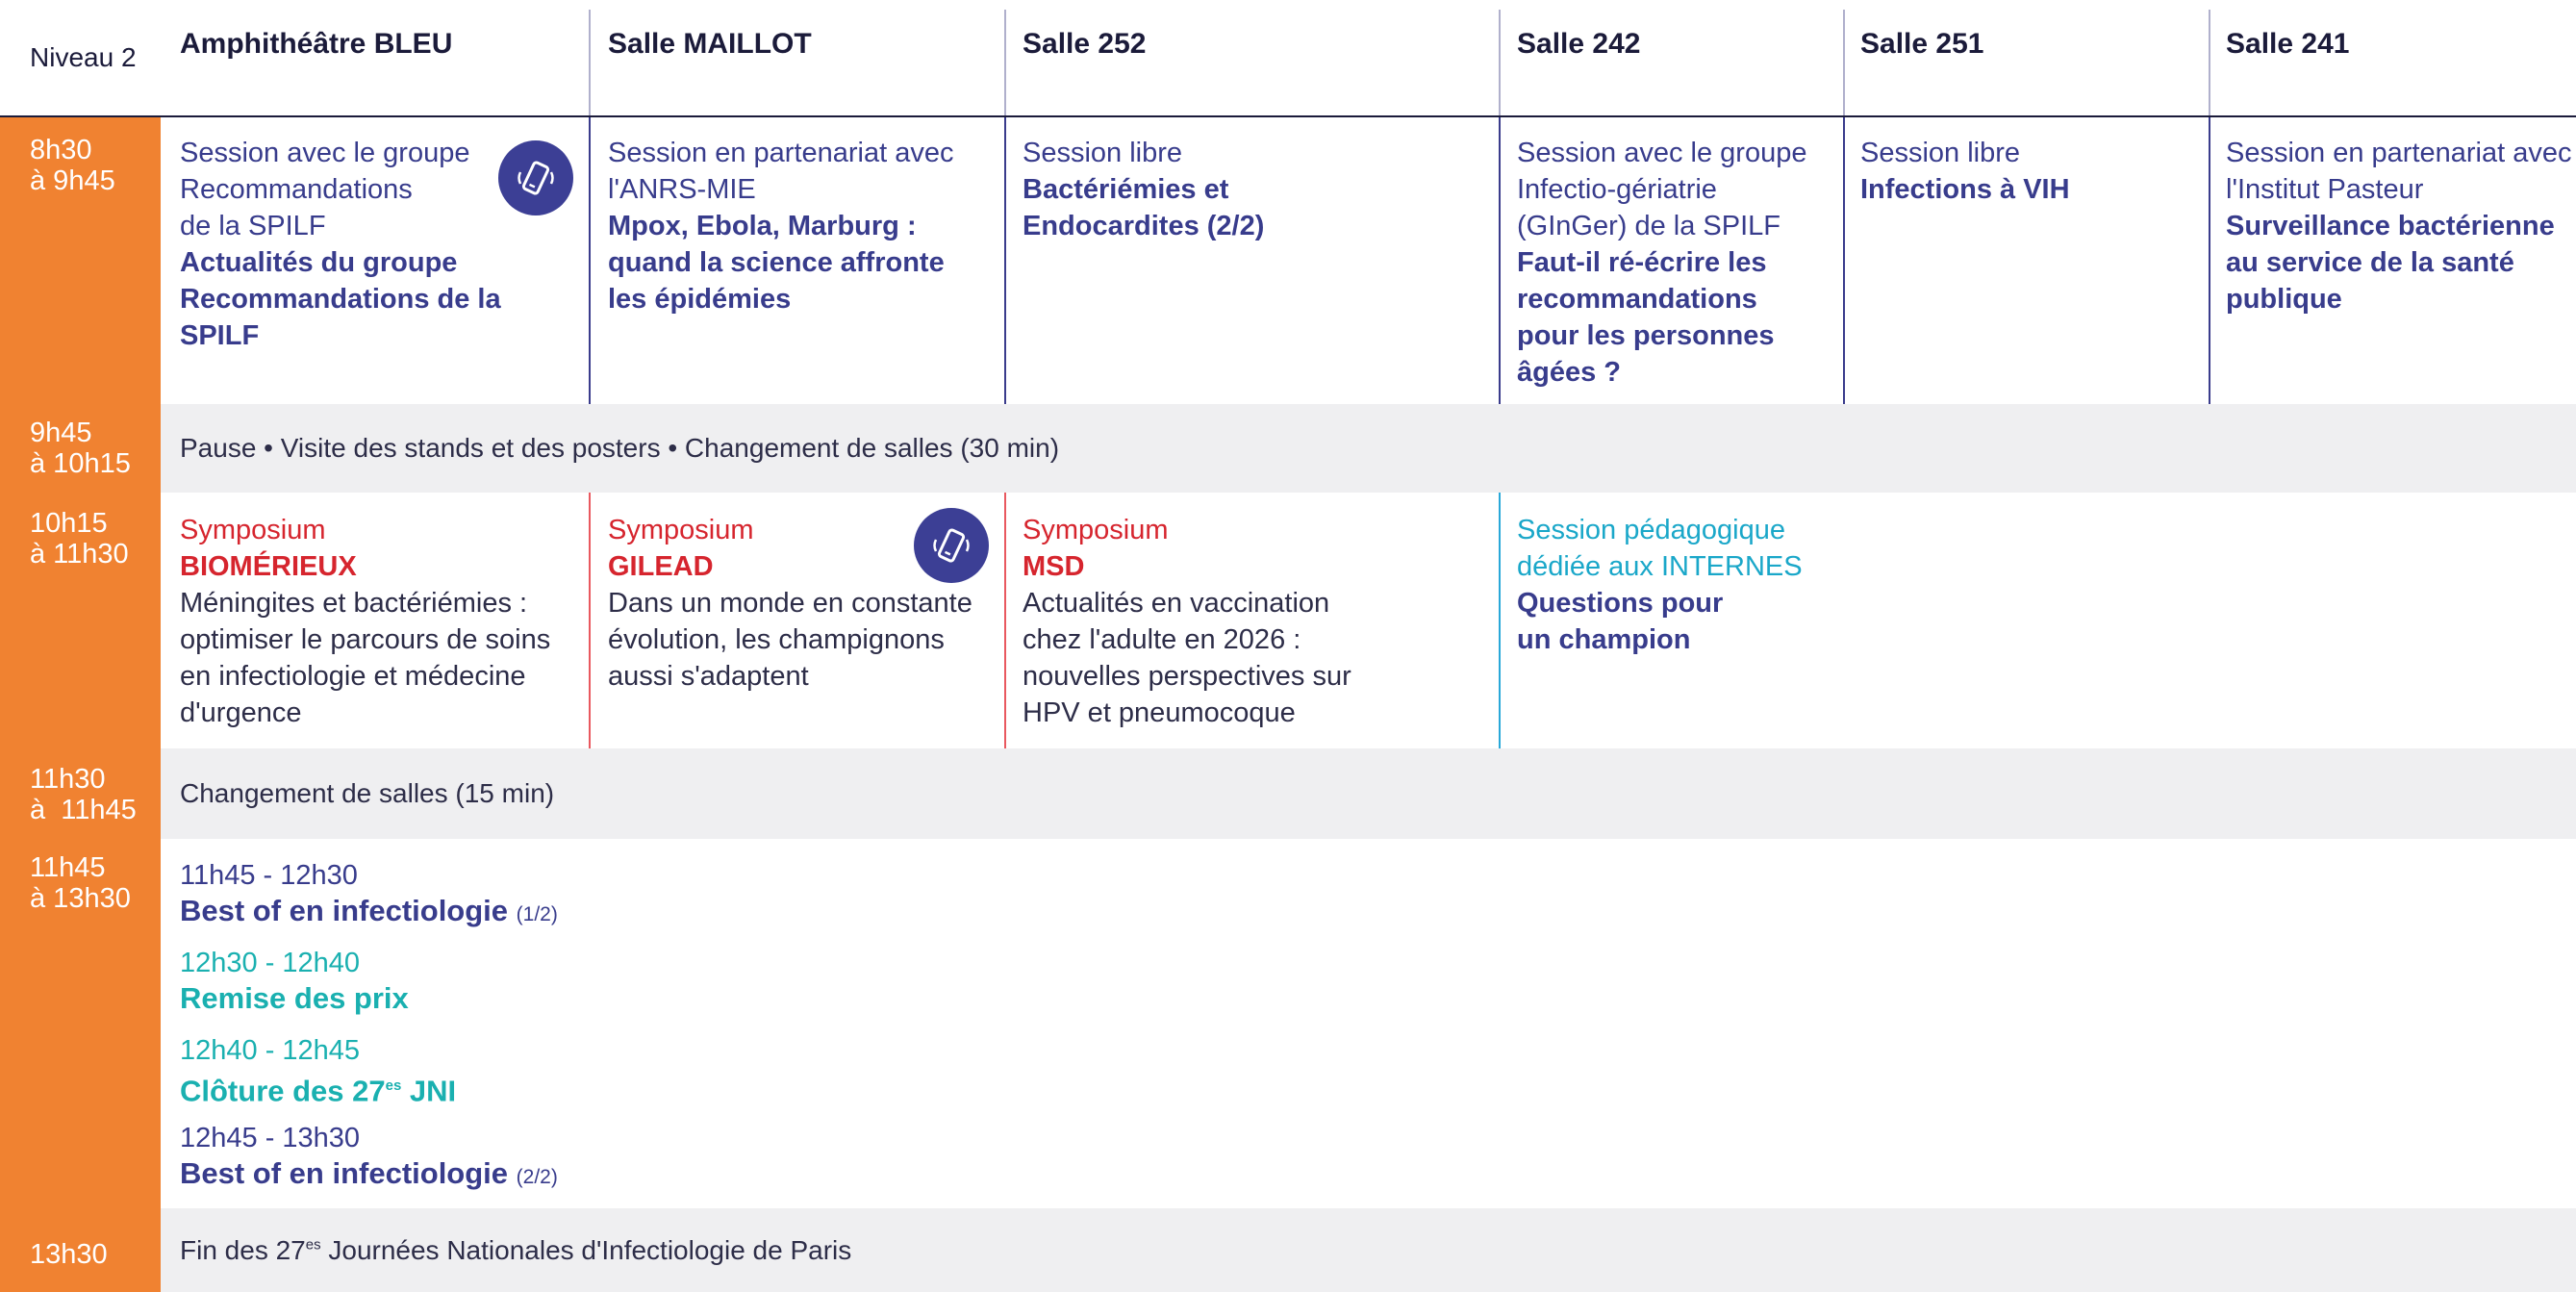 The image size is (2576, 1292). I want to click on slot-part: (1/2), so click(537, 914).